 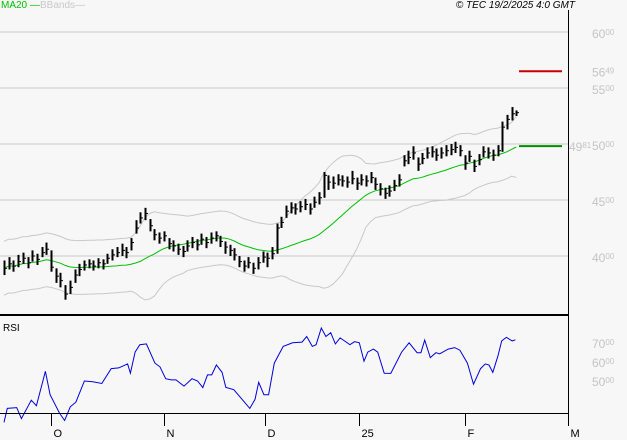 I want to click on price-axis-label: 6000, so click(x=603, y=34).